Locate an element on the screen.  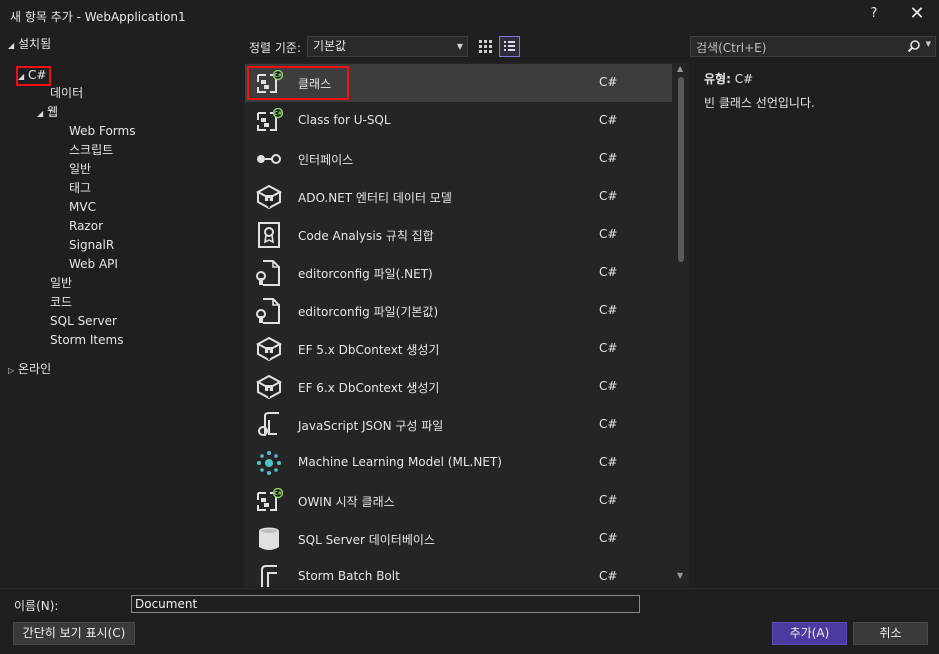
compact-view-button: 간단히 보기 표시(C) is located at coordinates (74, 633).